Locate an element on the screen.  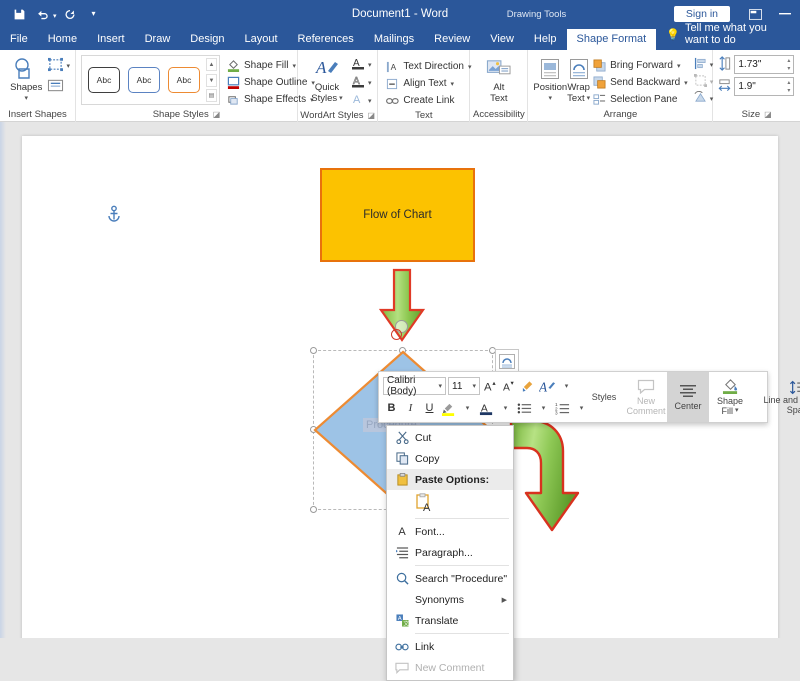
font-color-dropdown-icon: ▾ is located at coordinates (505, 408).